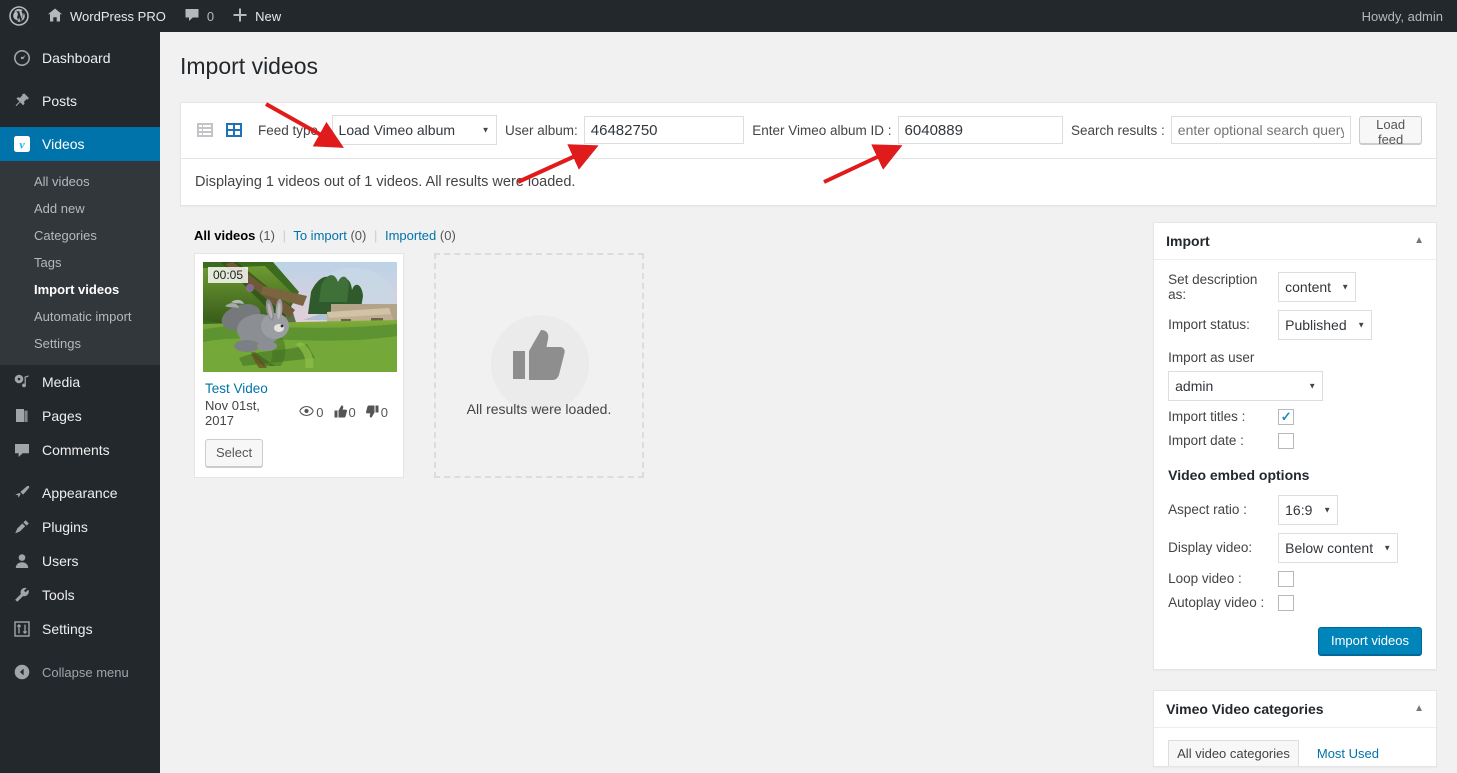 This screenshot has height=773, width=1457. I want to click on filter-to-import: To import, so click(319, 235).